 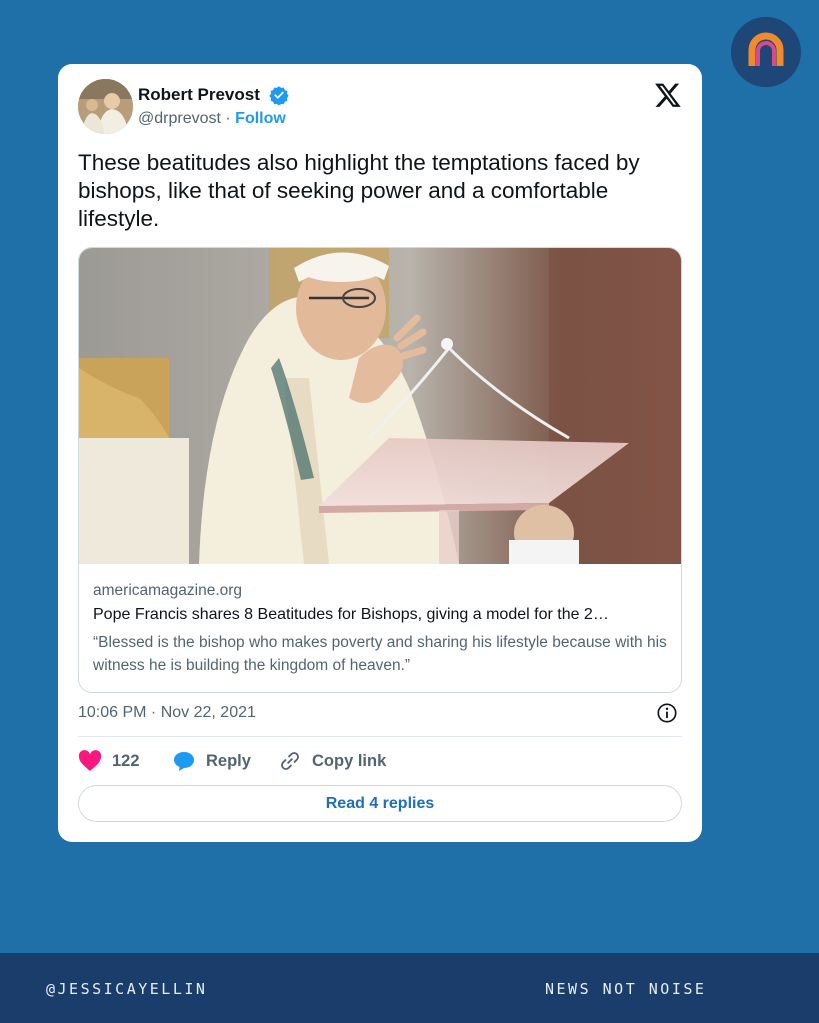 I want to click on read-replies-button: Read 4 replies, so click(x=380, y=803).